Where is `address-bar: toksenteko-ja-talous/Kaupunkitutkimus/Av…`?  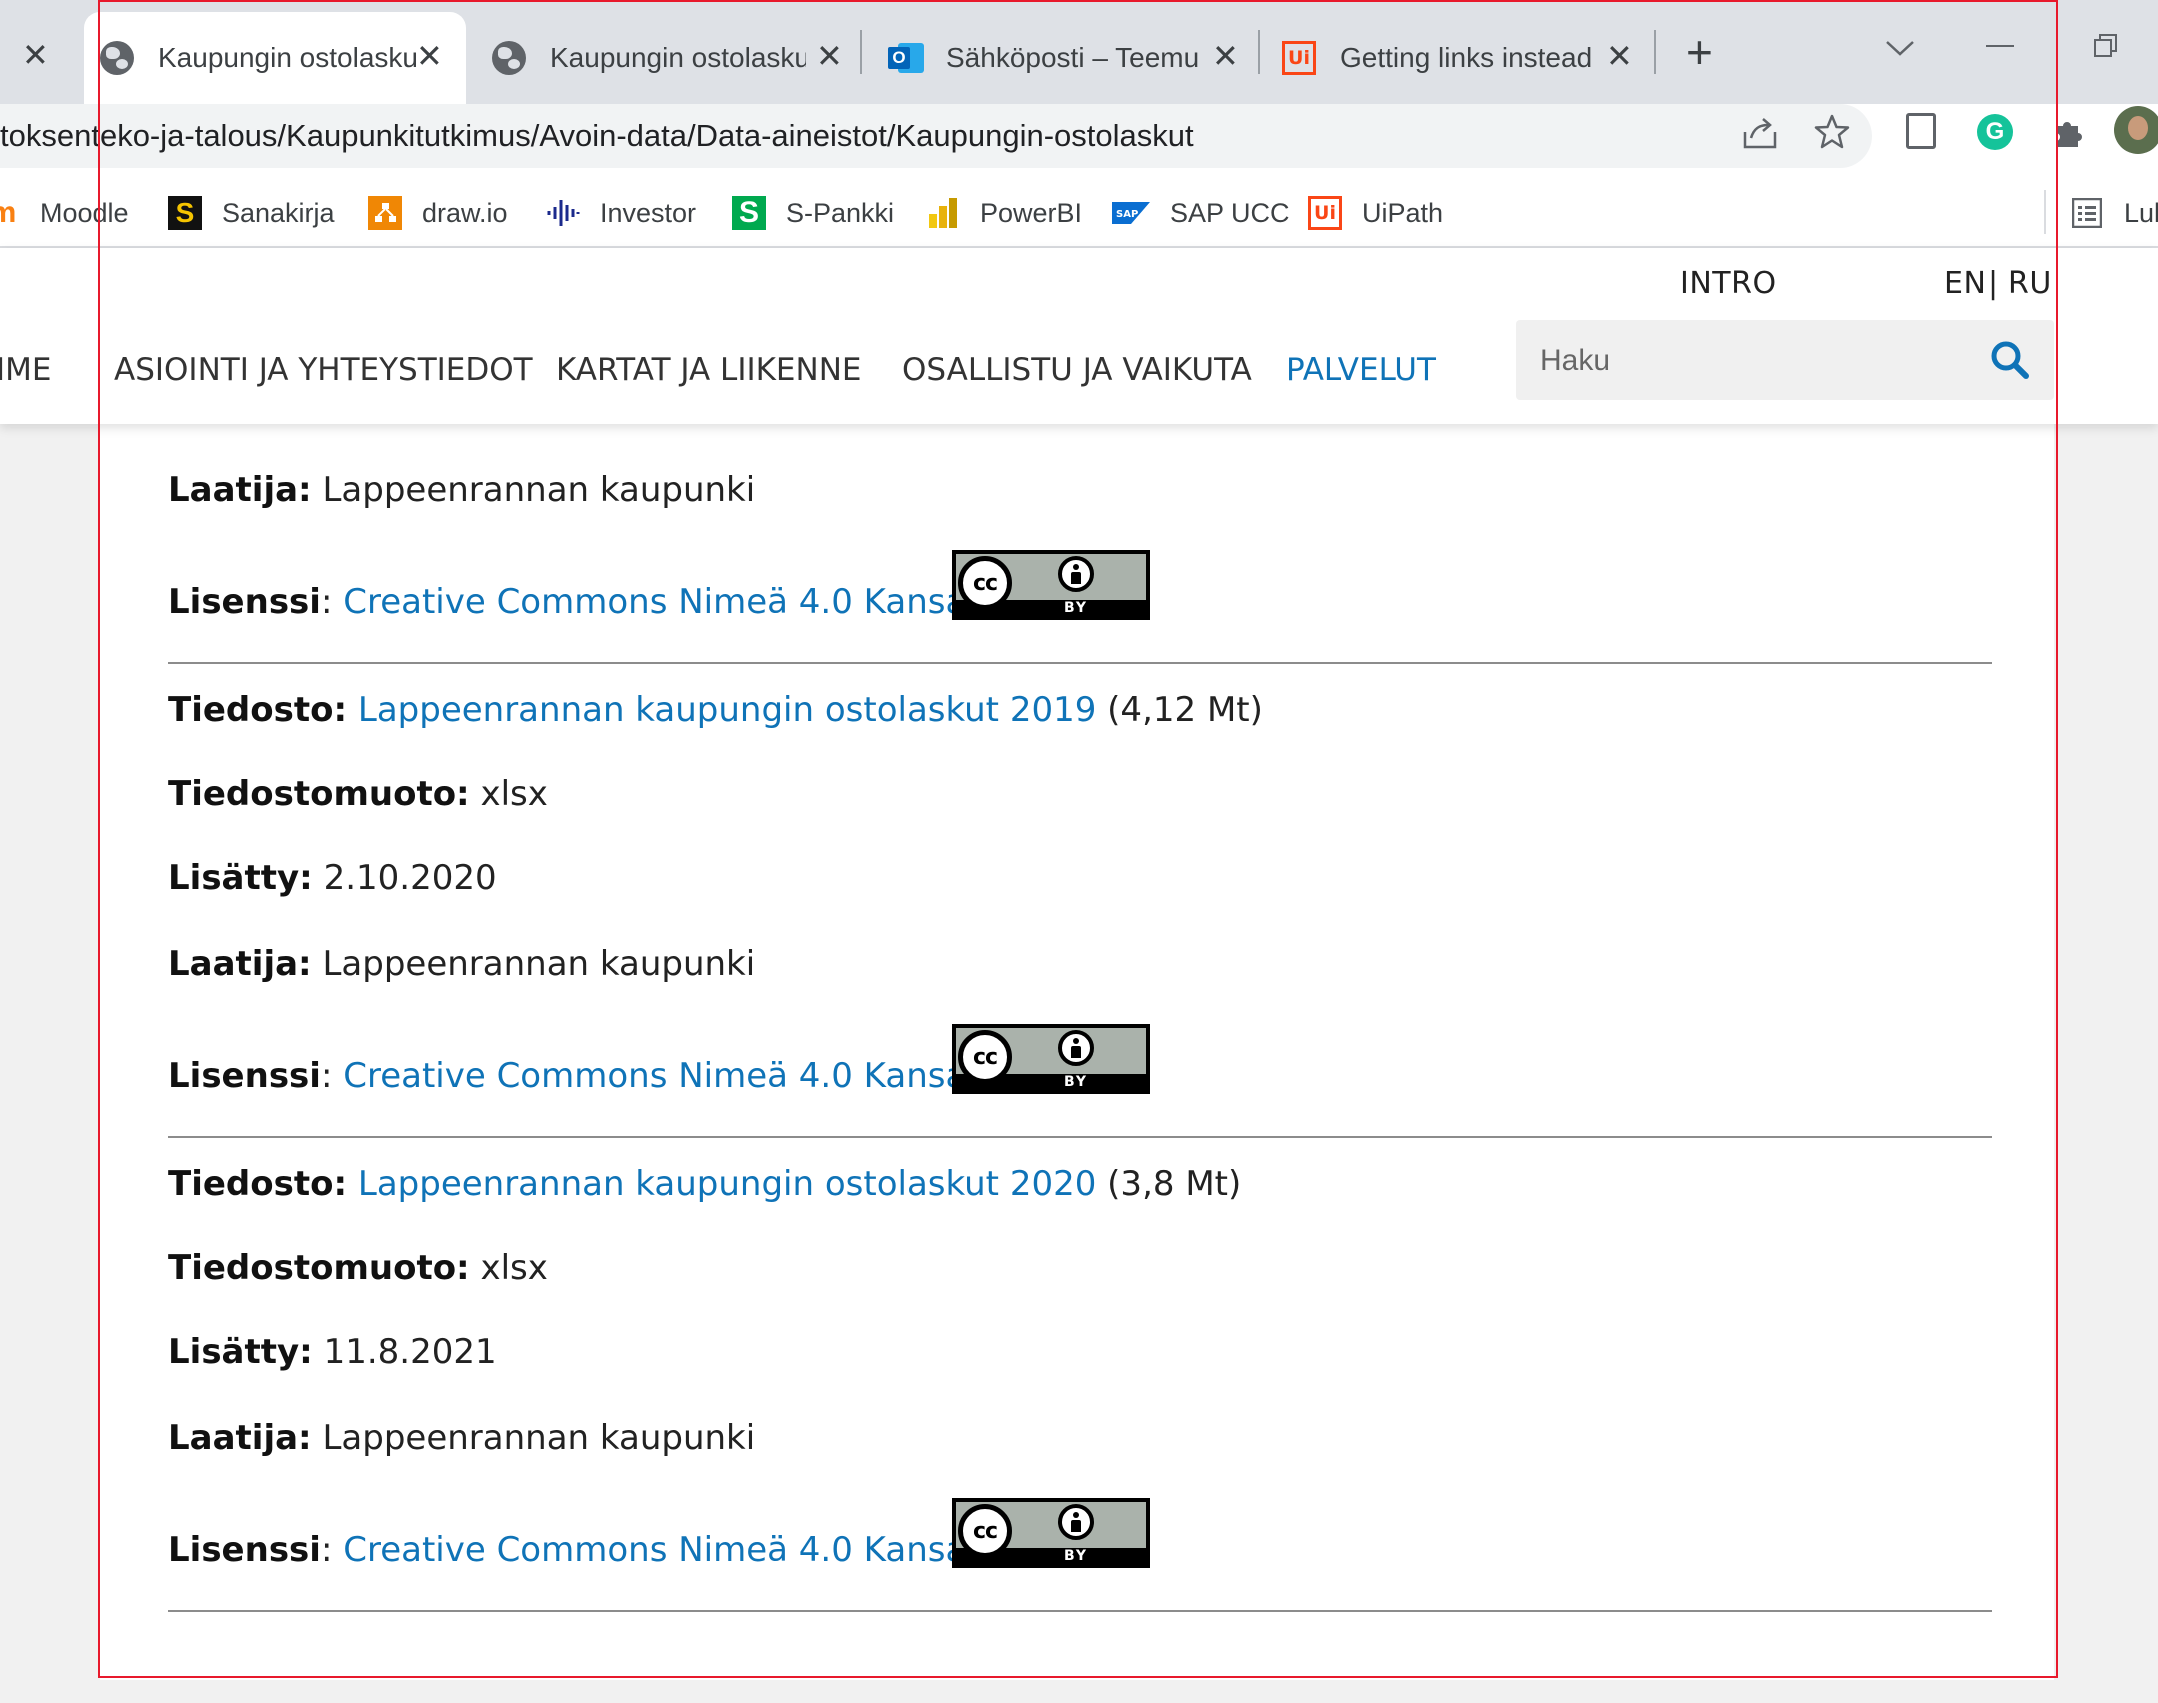
address-bar: toksenteko-ja-talous/Kaupunkitutkimus/Av… is located at coordinates (936, 136).